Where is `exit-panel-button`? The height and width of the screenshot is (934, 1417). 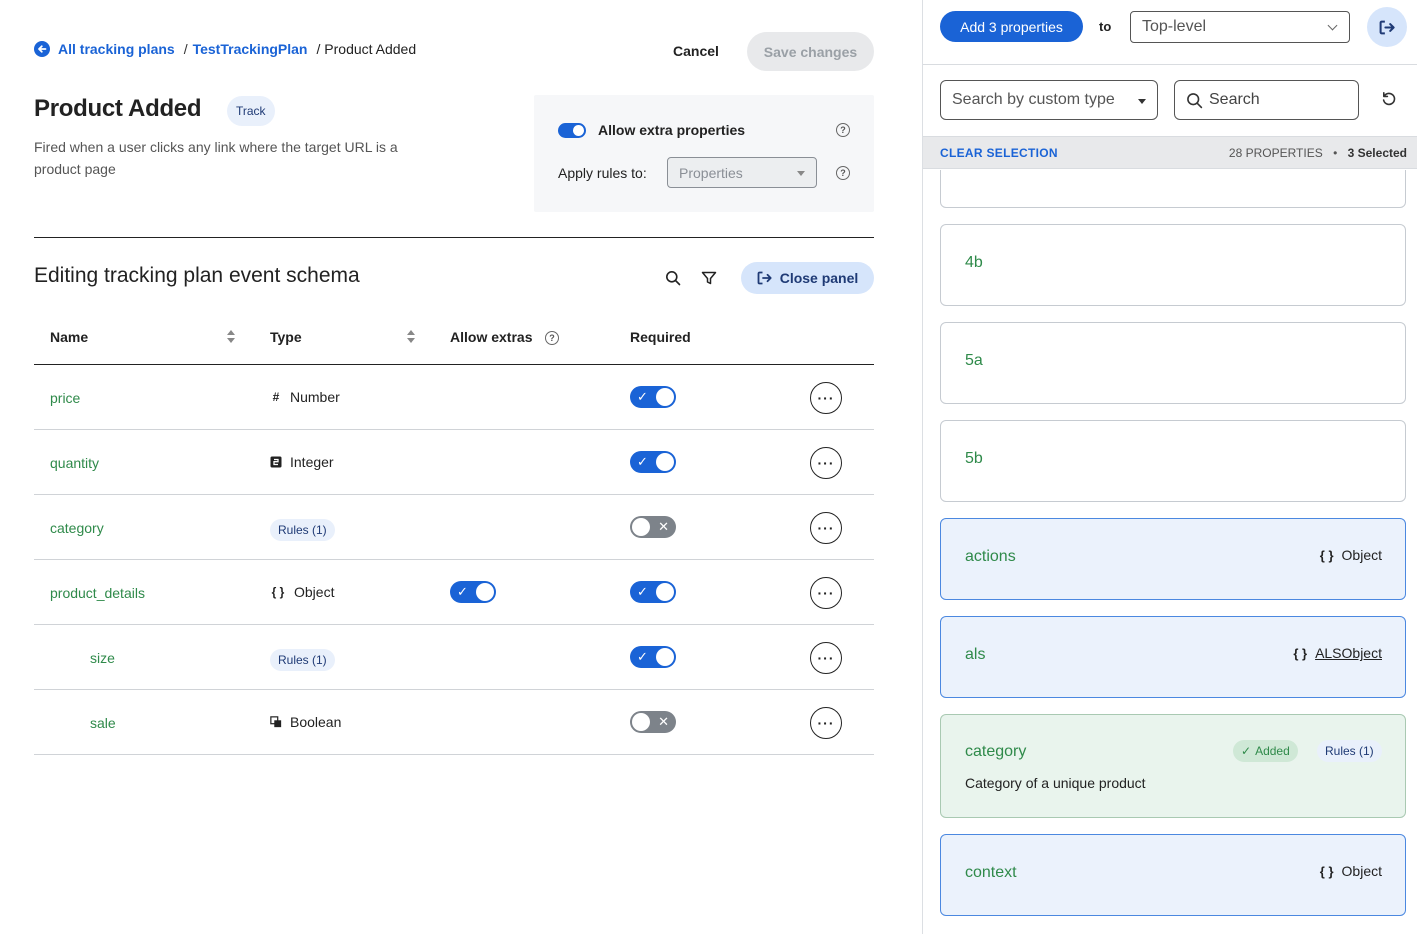 exit-panel-button is located at coordinates (1387, 27).